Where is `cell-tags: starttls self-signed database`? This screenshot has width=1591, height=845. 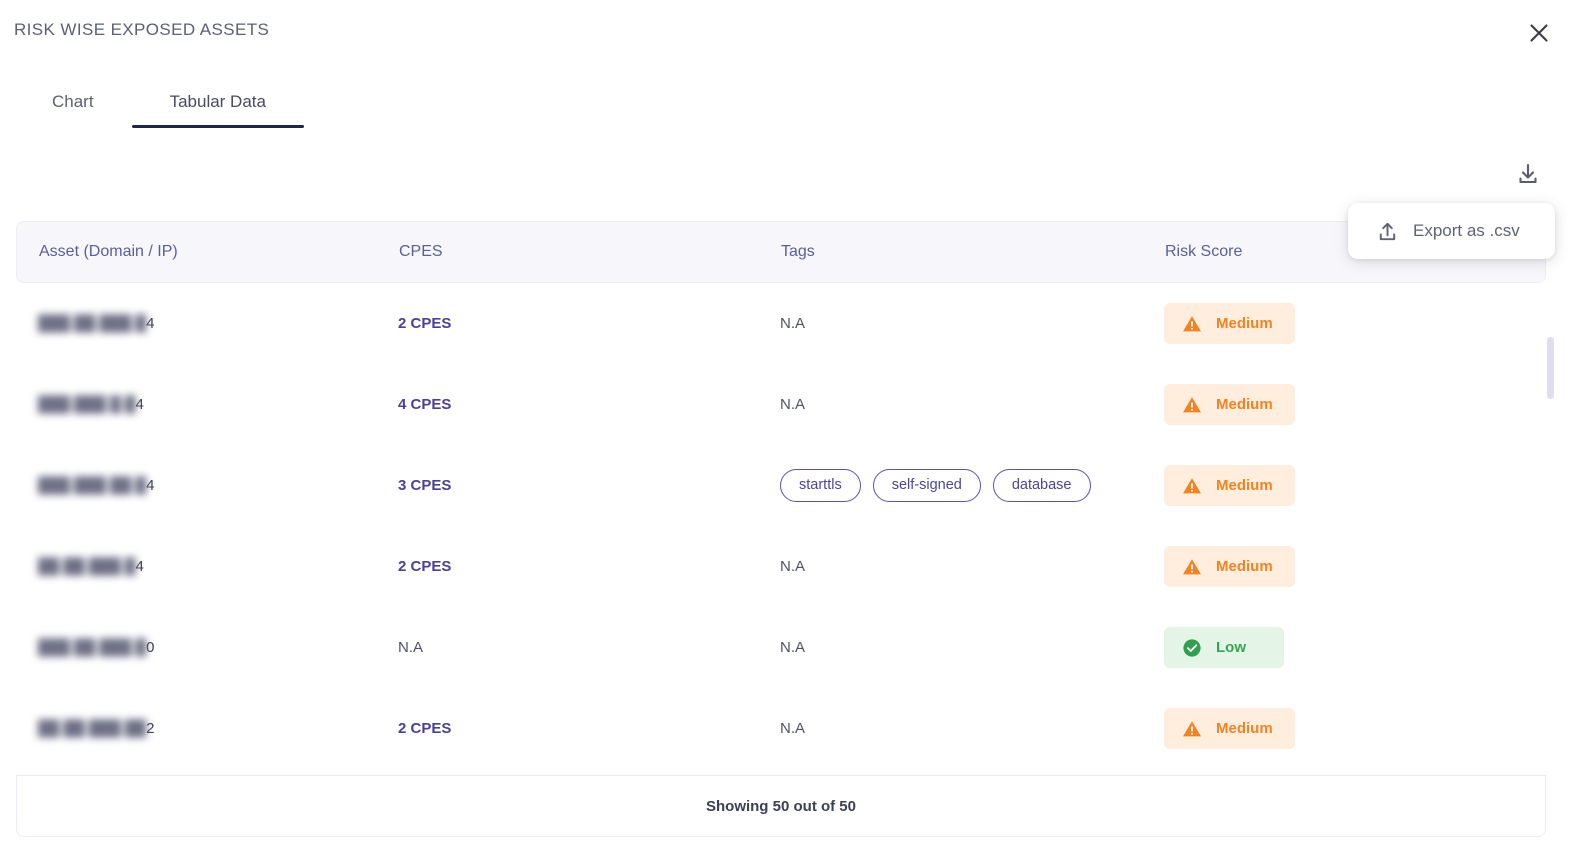
cell-tags: starttls self-signed database is located at coordinates (972, 485).